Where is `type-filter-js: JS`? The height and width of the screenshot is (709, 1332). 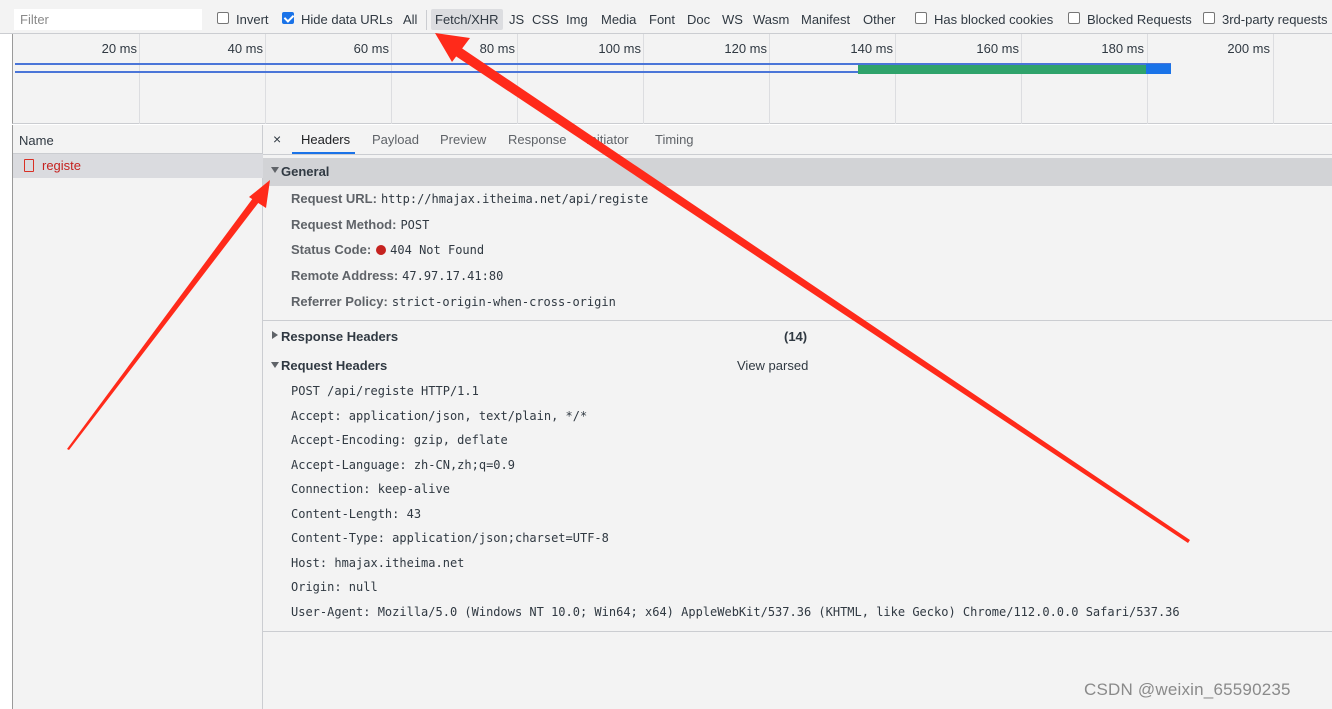
type-filter-js: JS is located at coordinates (516, 19).